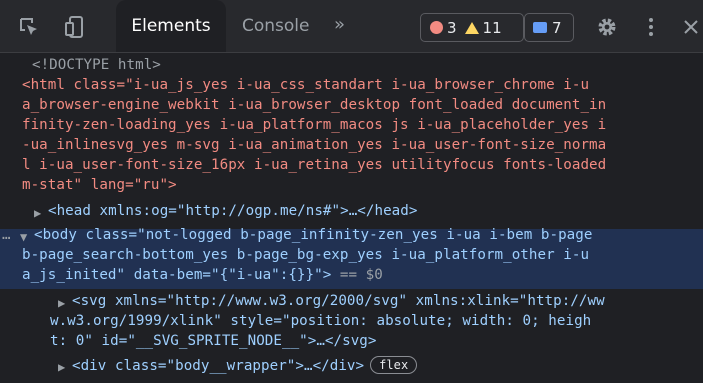 The image size is (703, 383). Describe the element at coordinates (276, 26) in the screenshot. I see `tab-console: Console` at that location.